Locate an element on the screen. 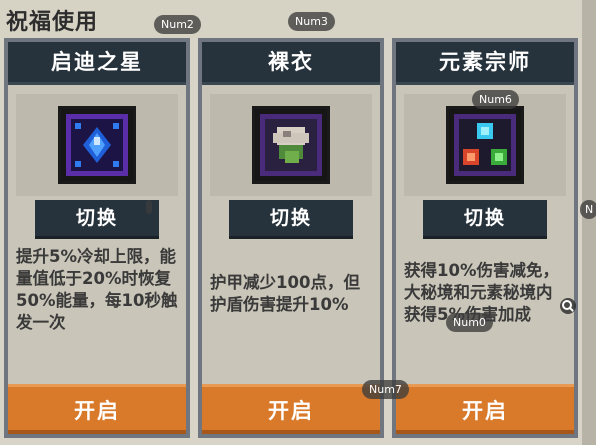 The width and height of the screenshot is (596, 445). overlay-tag-num3: Num3 is located at coordinates (311, 21).